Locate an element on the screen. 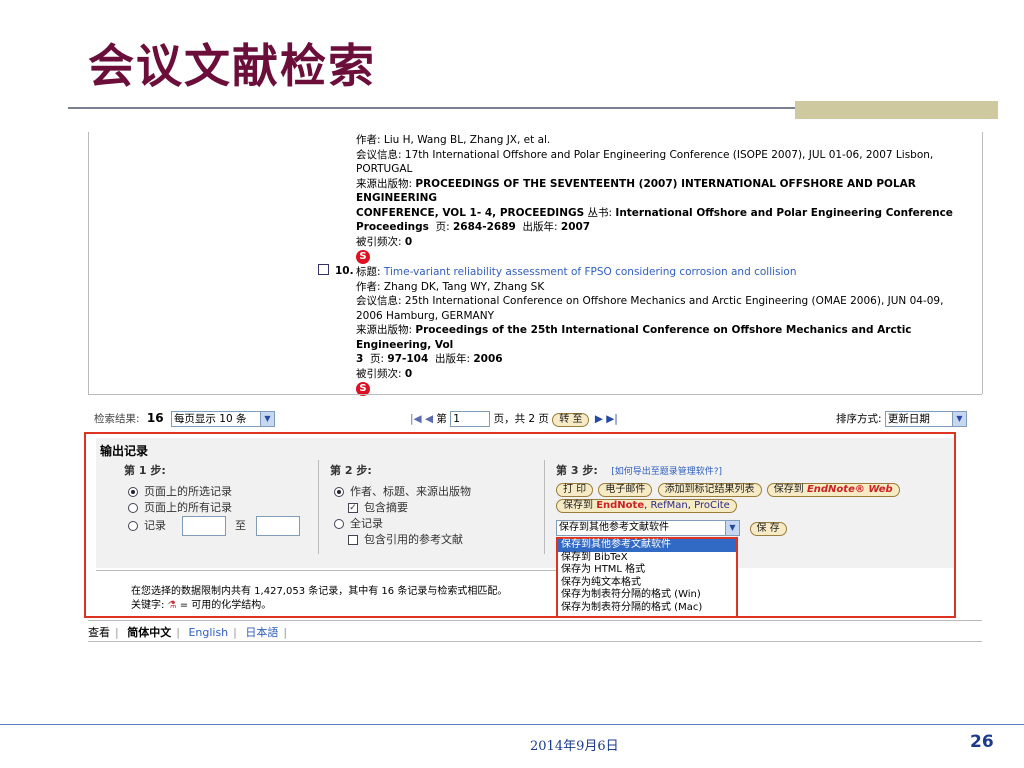 The width and height of the screenshot is (1024, 768). go-button: 转 至 is located at coordinates (571, 420).